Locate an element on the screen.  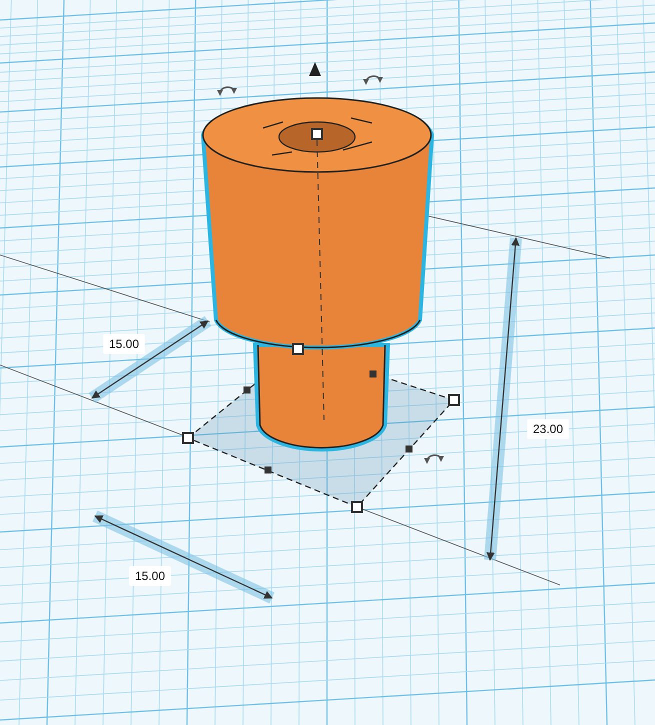
dimension-value-field: 23.00 is located at coordinates (548, 429).